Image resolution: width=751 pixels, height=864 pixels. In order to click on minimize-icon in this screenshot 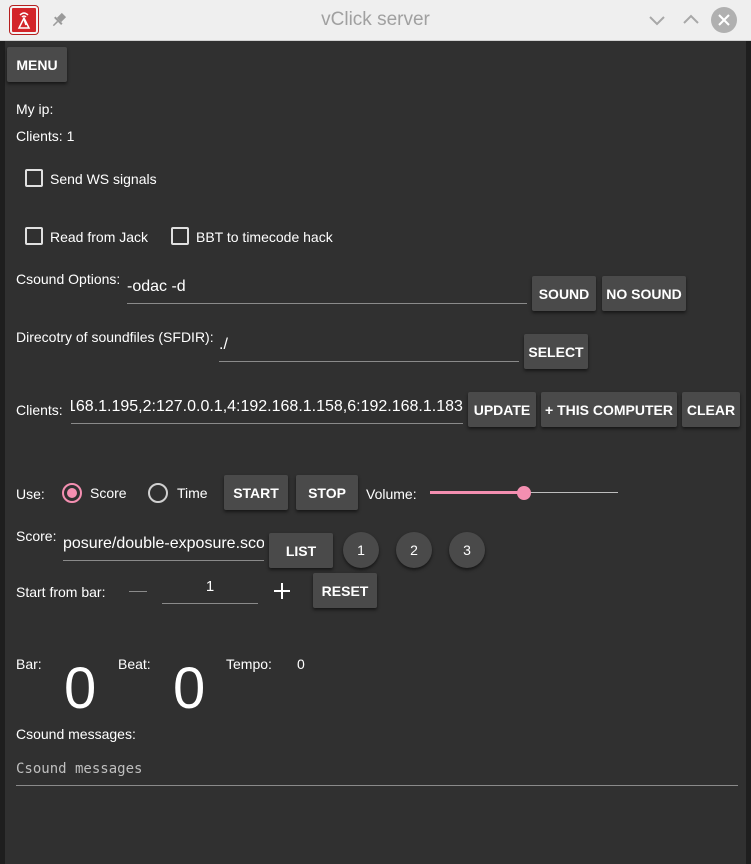, I will do `click(657, 20)`.